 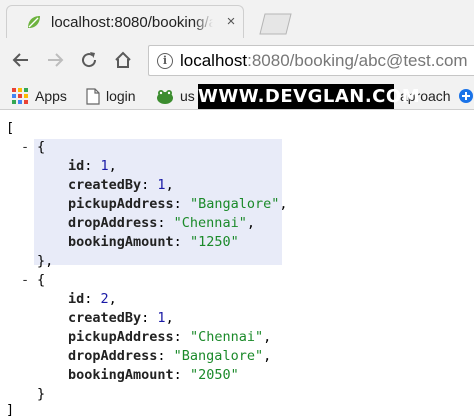 I want to click on forward-button, so click(x=55, y=60).